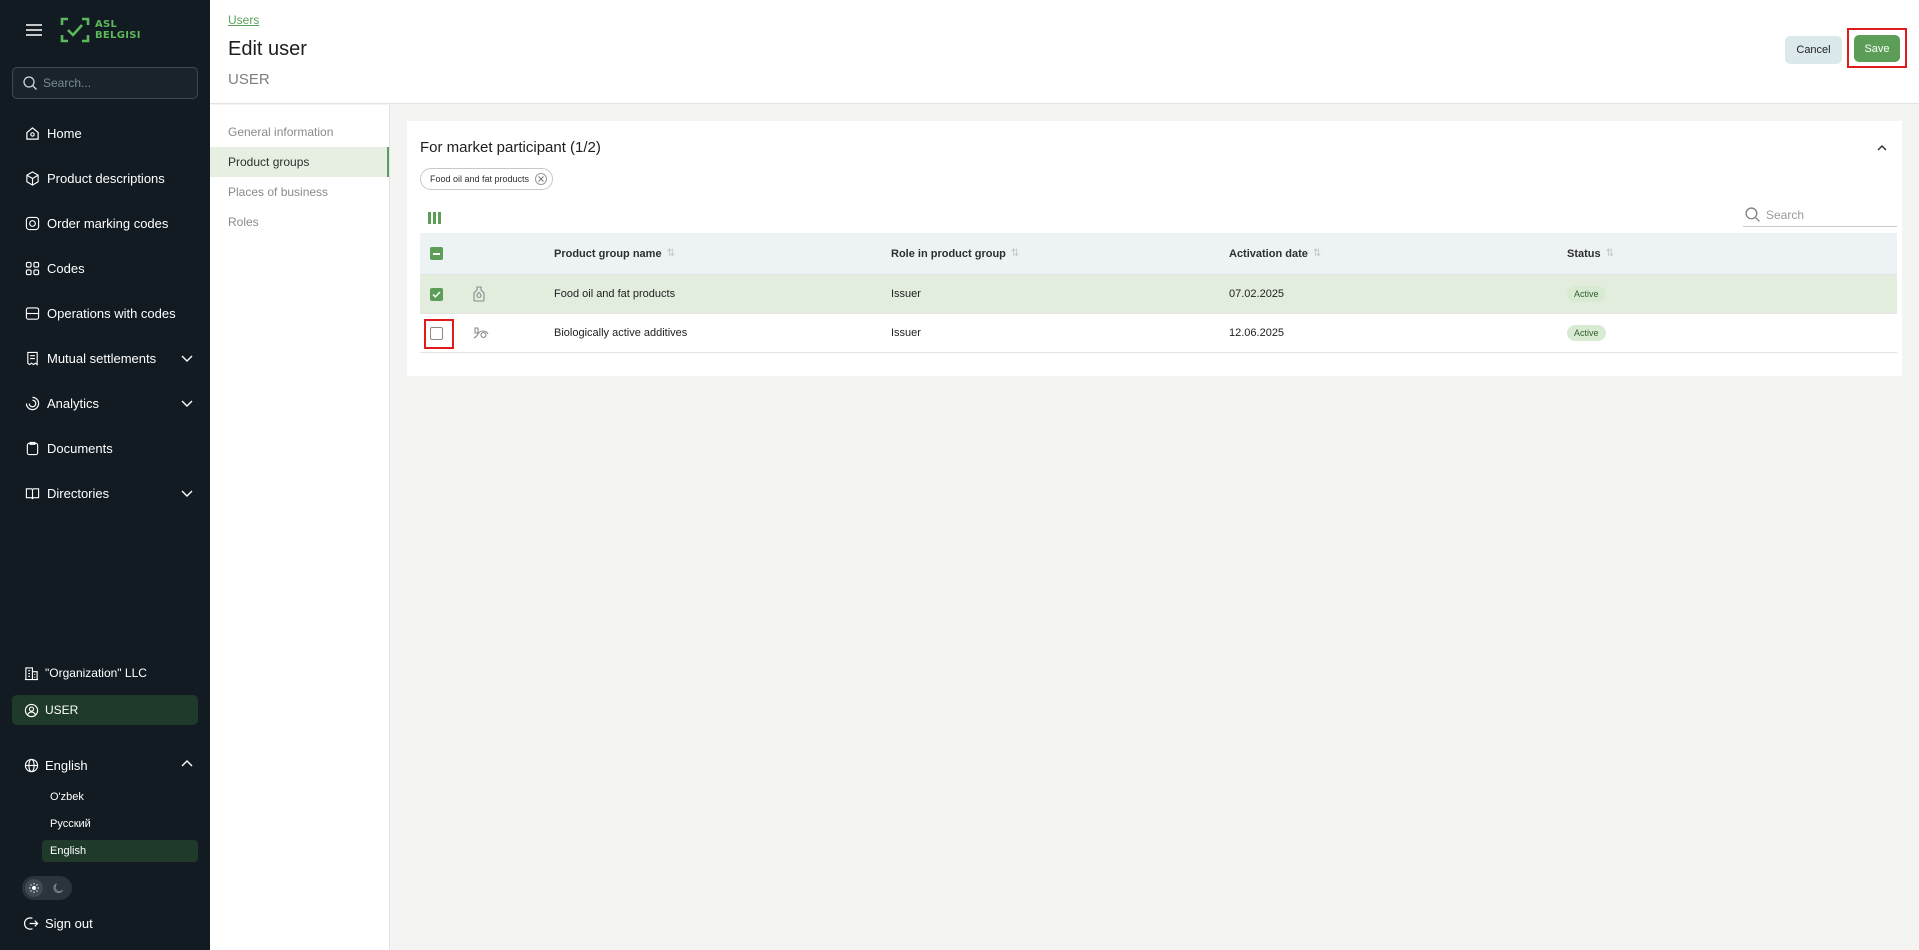 The width and height of the screenshot is (1919, 950). Describe the element at coordinates (299, 222) in the screenshot. I see `section-roles: Roles` at that location.